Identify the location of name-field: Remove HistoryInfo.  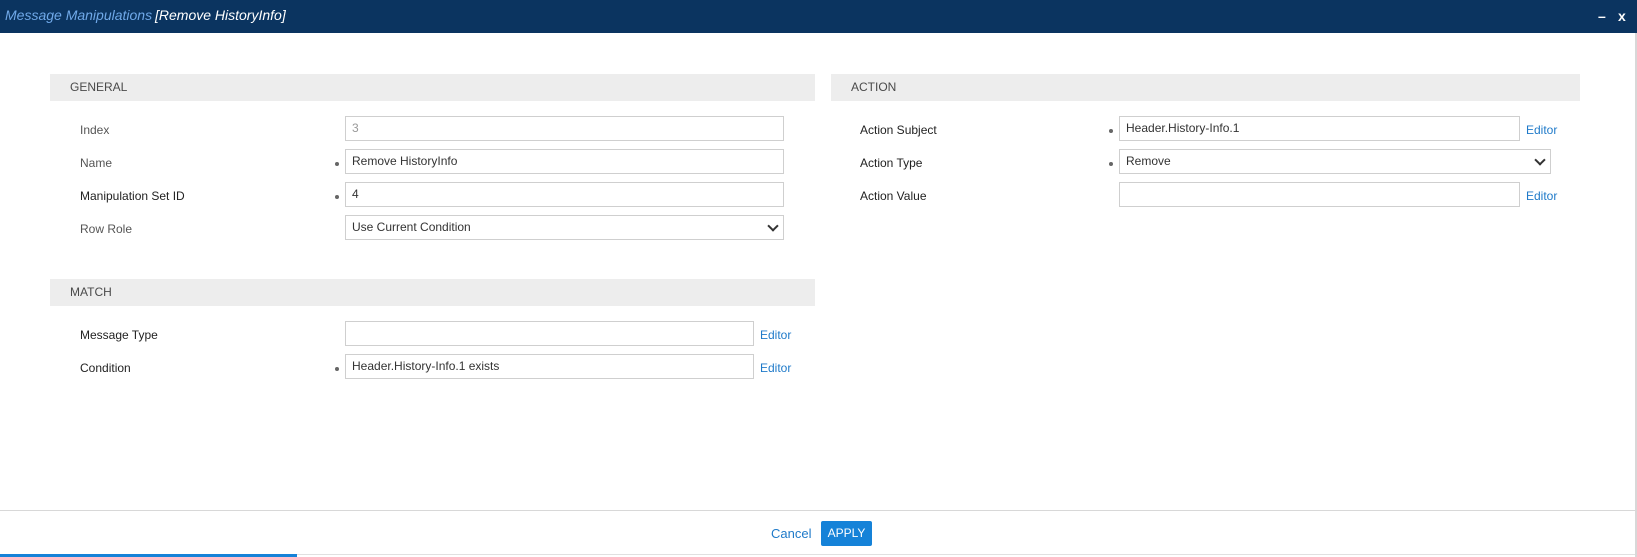
(564, 161).